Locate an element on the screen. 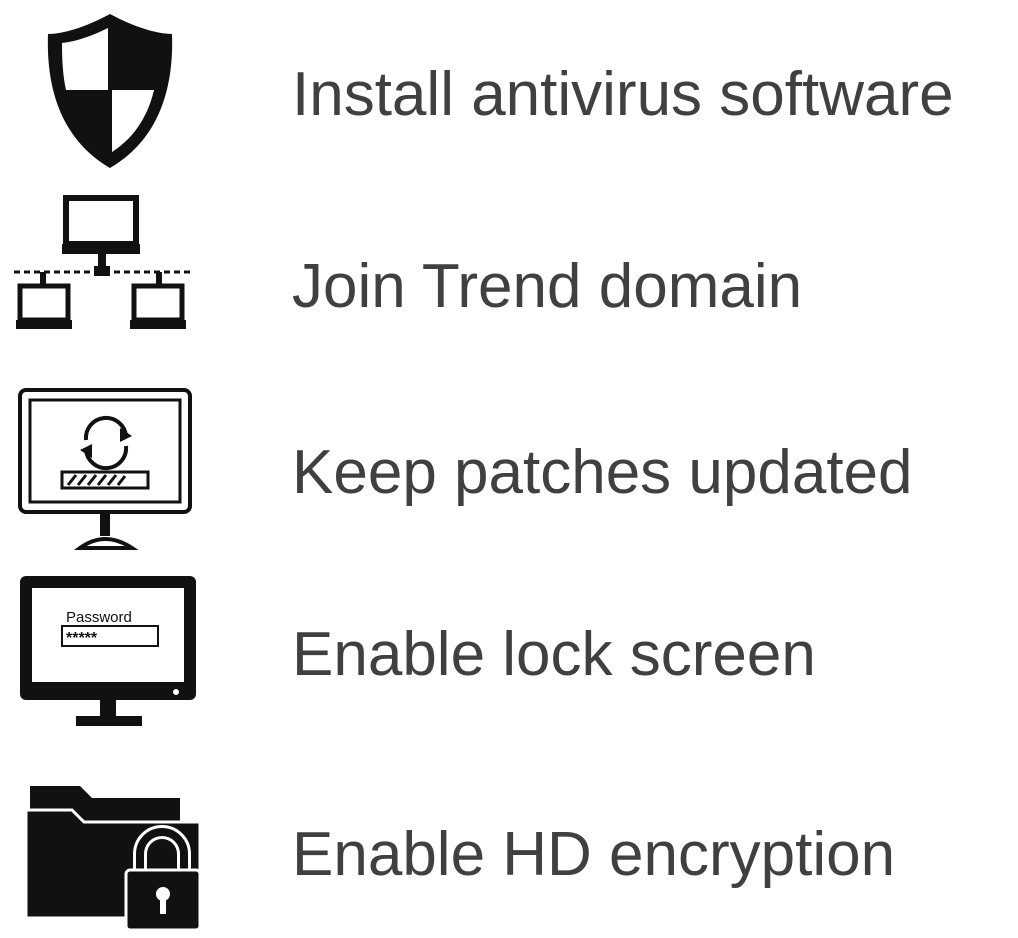  monitor-update-icon is located at coordinates (105, 469).